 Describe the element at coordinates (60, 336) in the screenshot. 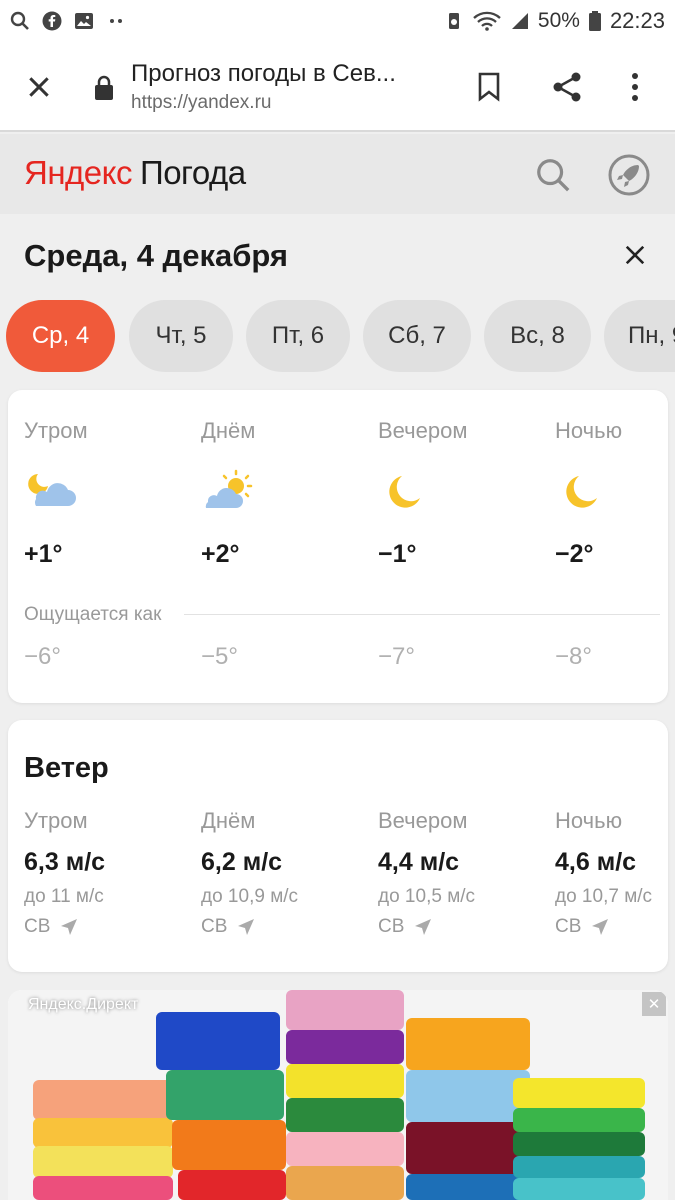

I see `tab-day: Ср, 4` at that location.